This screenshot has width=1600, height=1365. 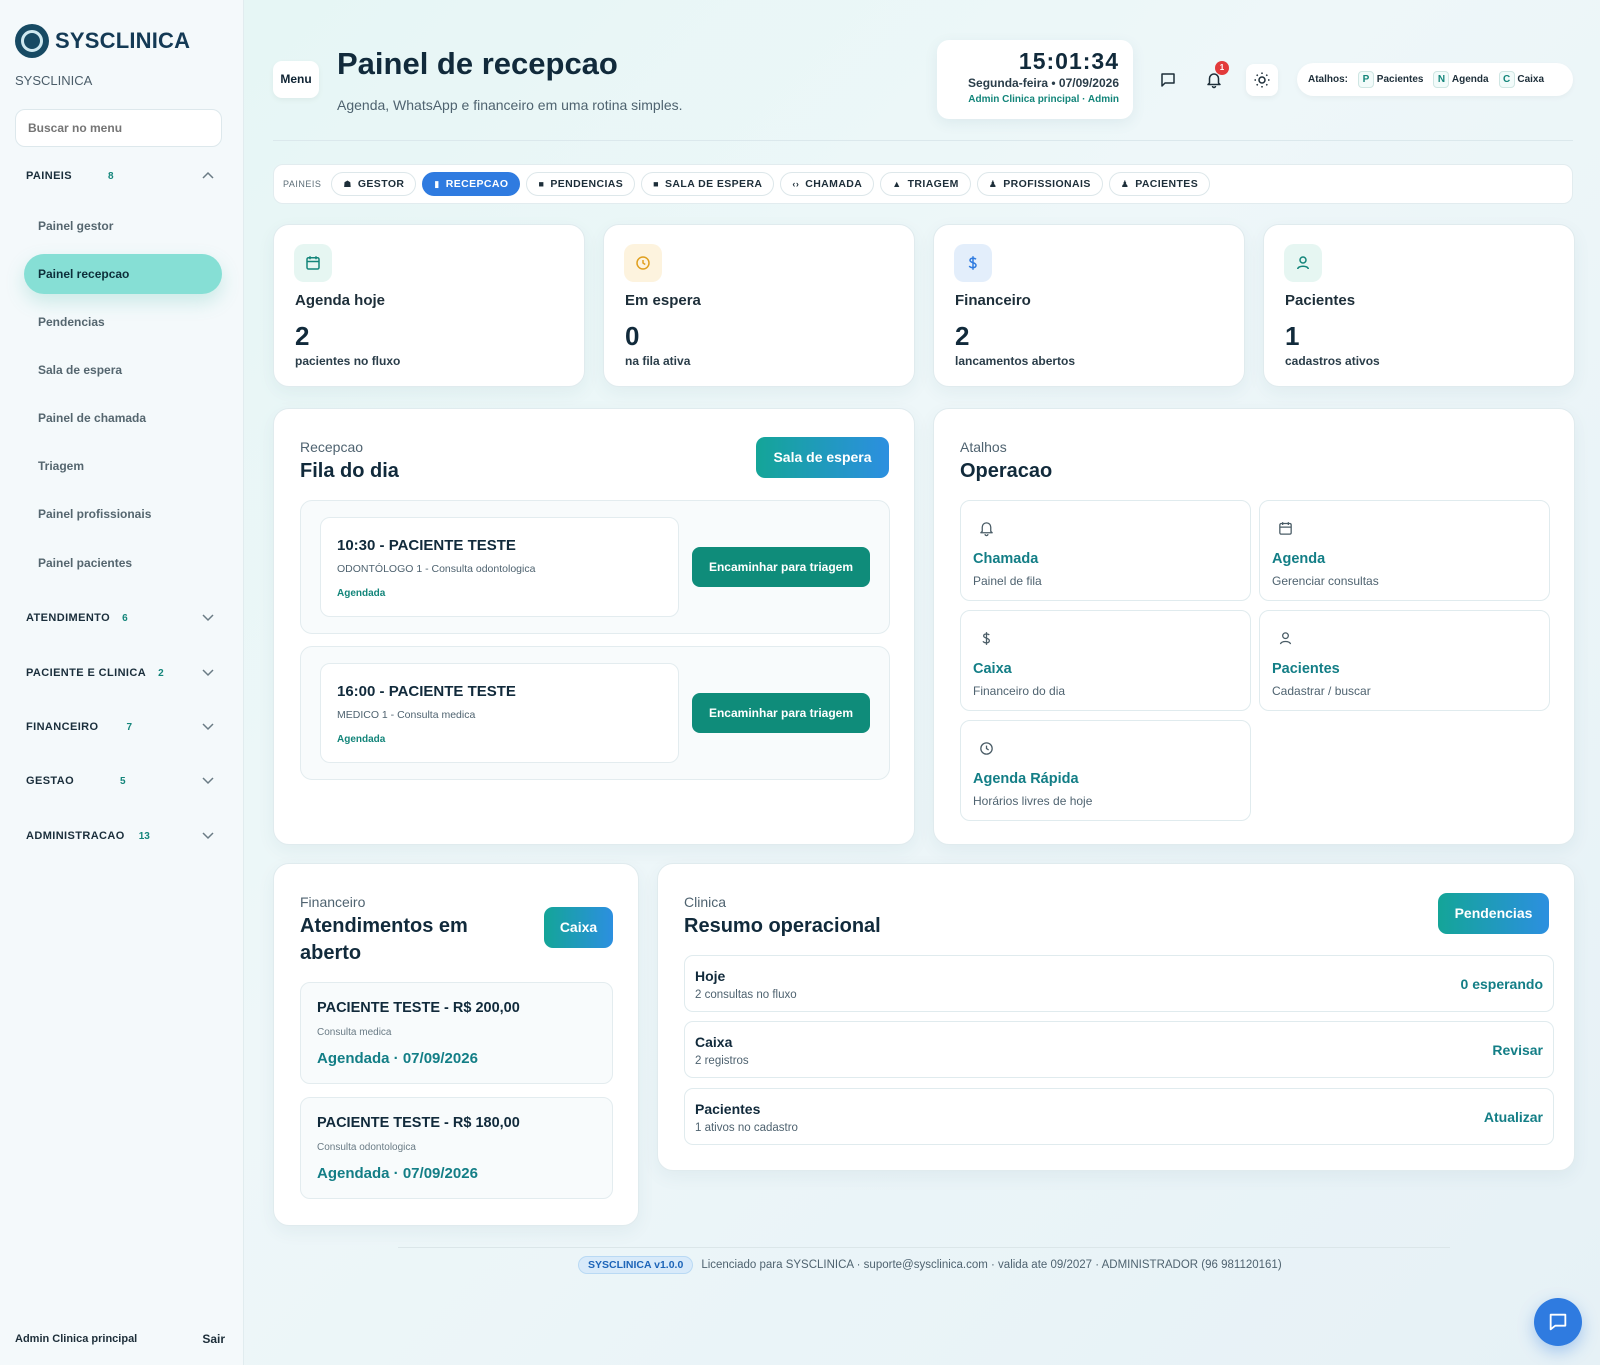 What do you see at coordinates (1558, 1322) in the screenshot?
I see `chat-fab-button` at bounding box center [1558, 1322].